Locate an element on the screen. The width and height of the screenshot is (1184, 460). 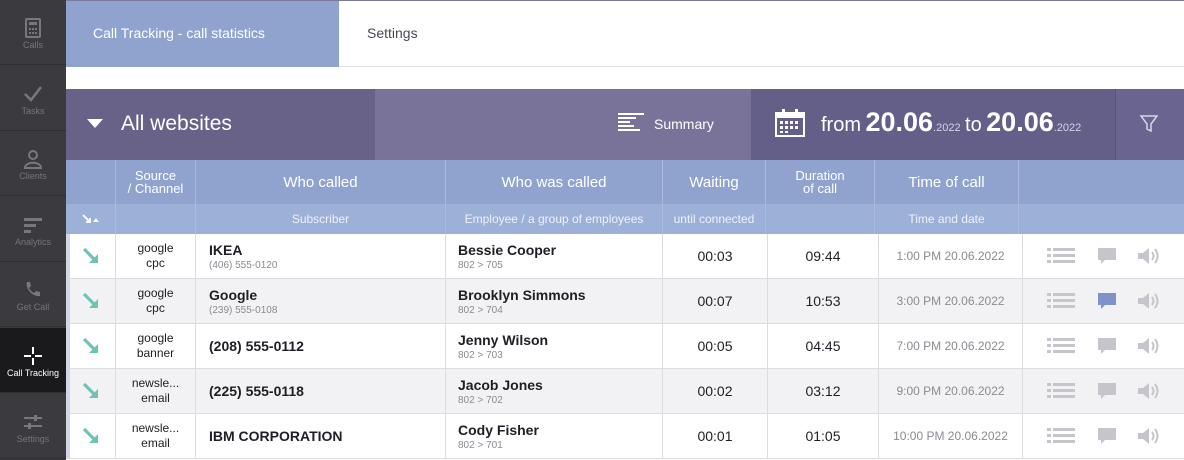
calendar-icon is located at coordinates (790, 123).